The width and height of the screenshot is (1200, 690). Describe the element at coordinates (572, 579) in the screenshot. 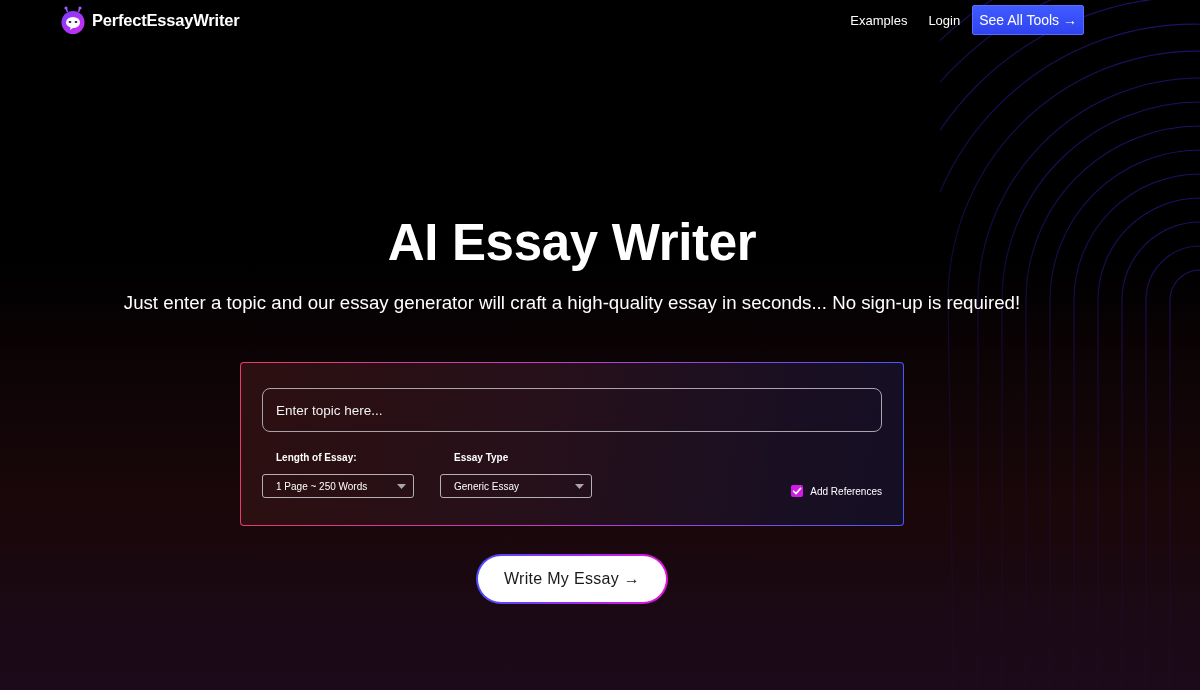

I see `write-essay-button: Write My Essay →` at that location.